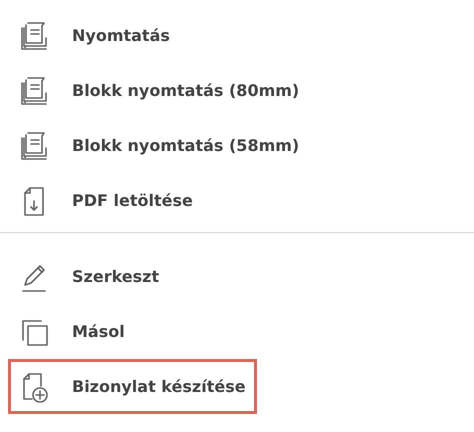 The image size is (474, 432). Describe the element at coordinates (159, 145) in the screenshot. I see `menu-item: Blokk nyomtatás (58mm)` at that location.